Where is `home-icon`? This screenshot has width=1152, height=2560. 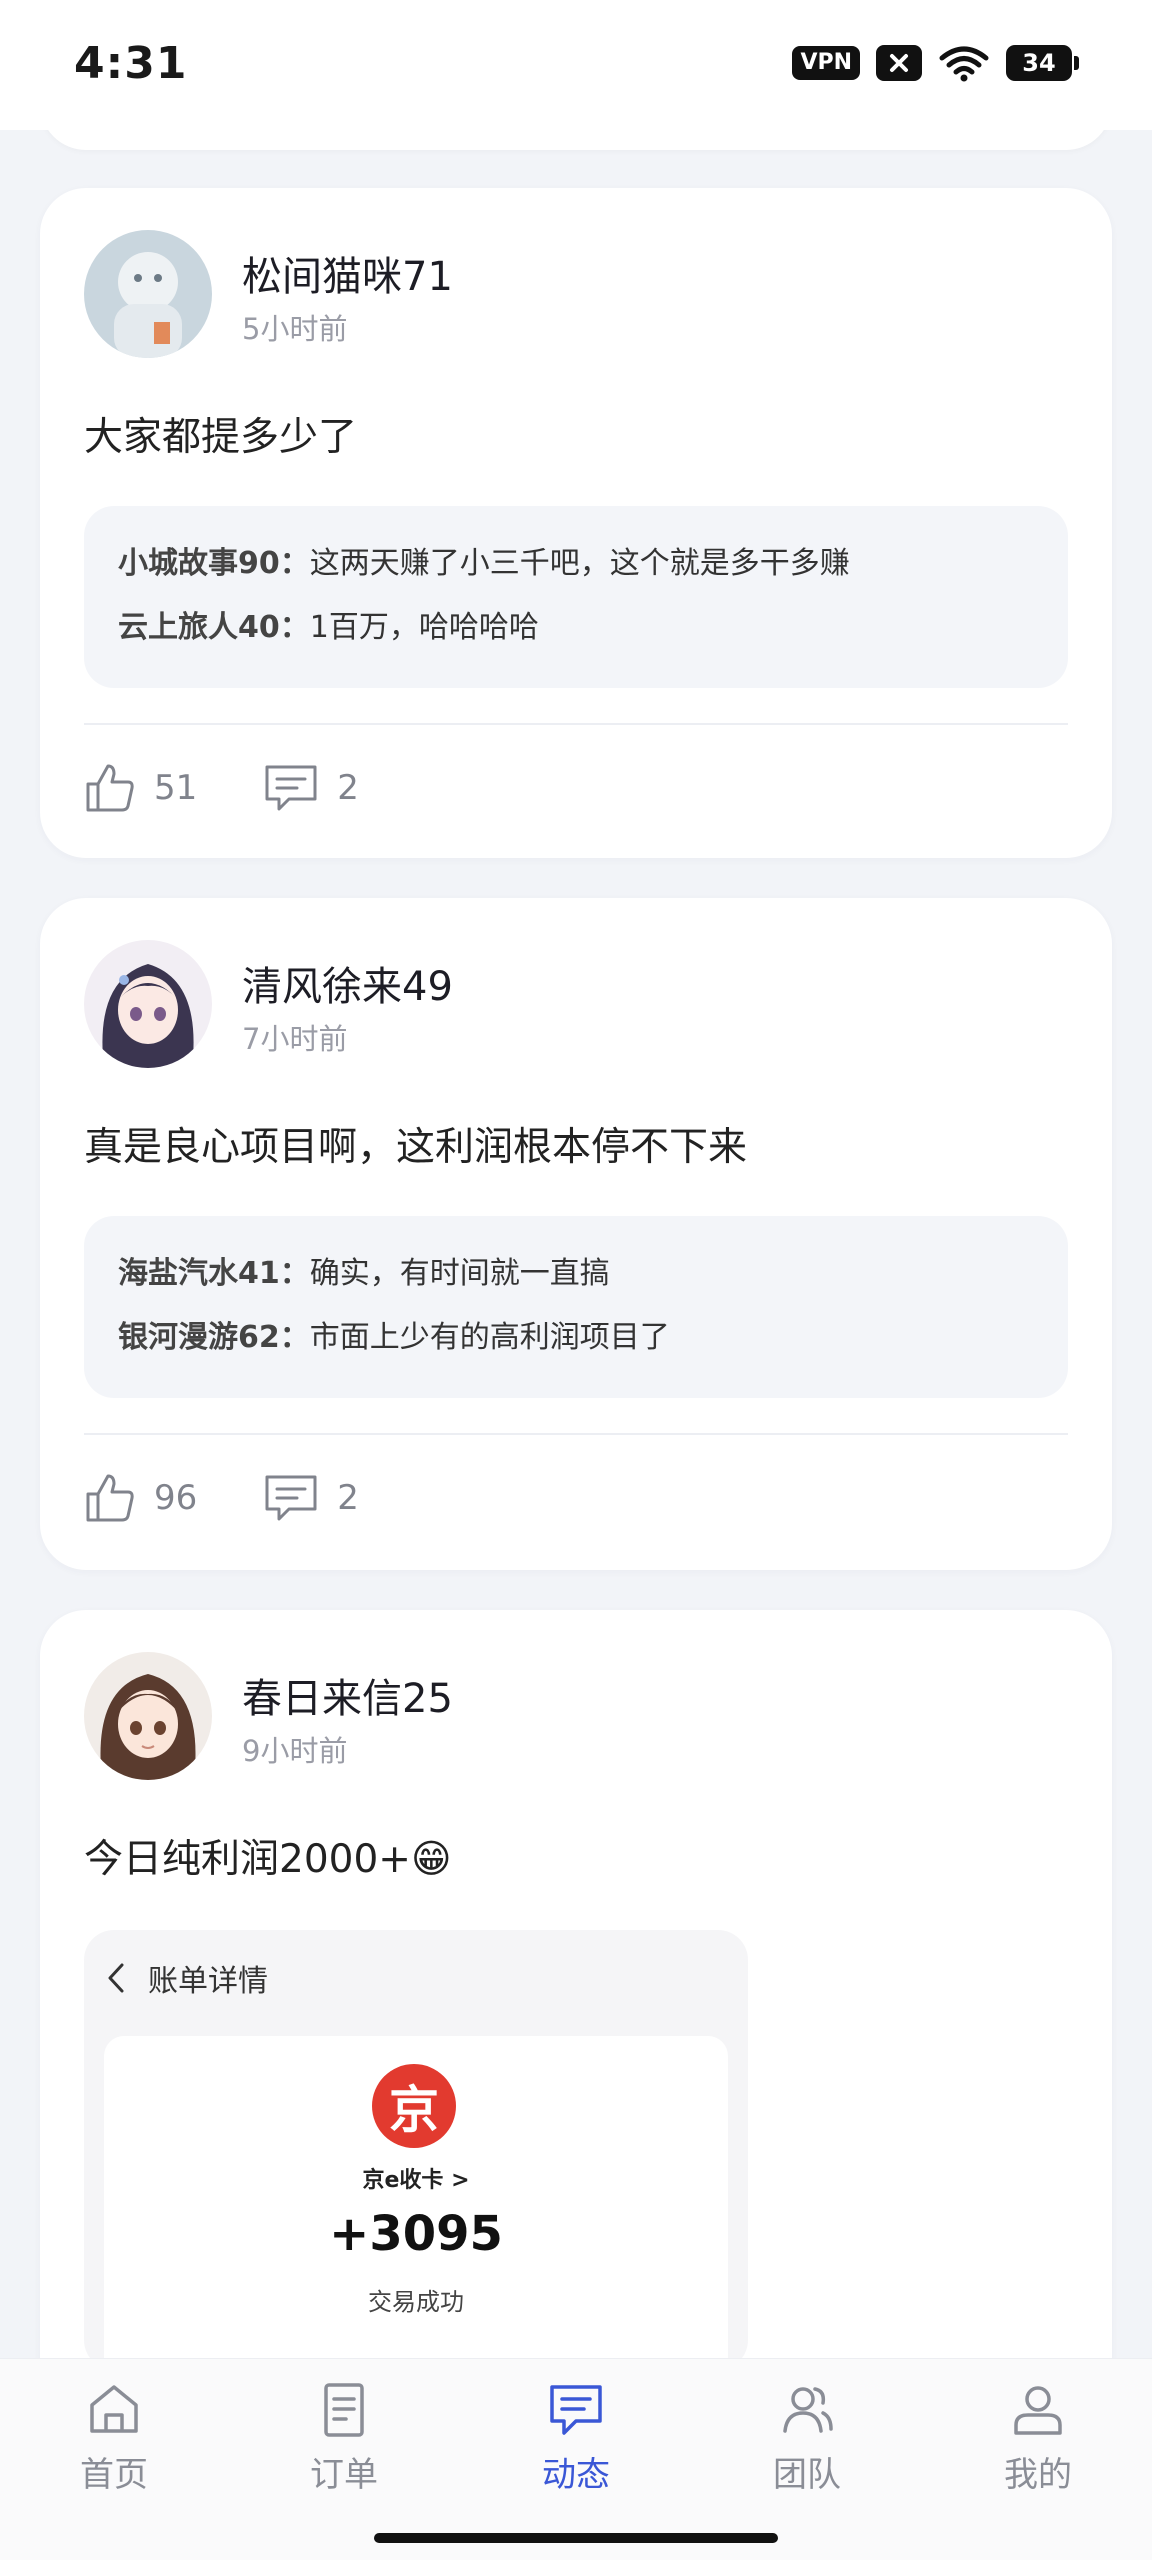 home-icon is located at coordinates (114, 2409).